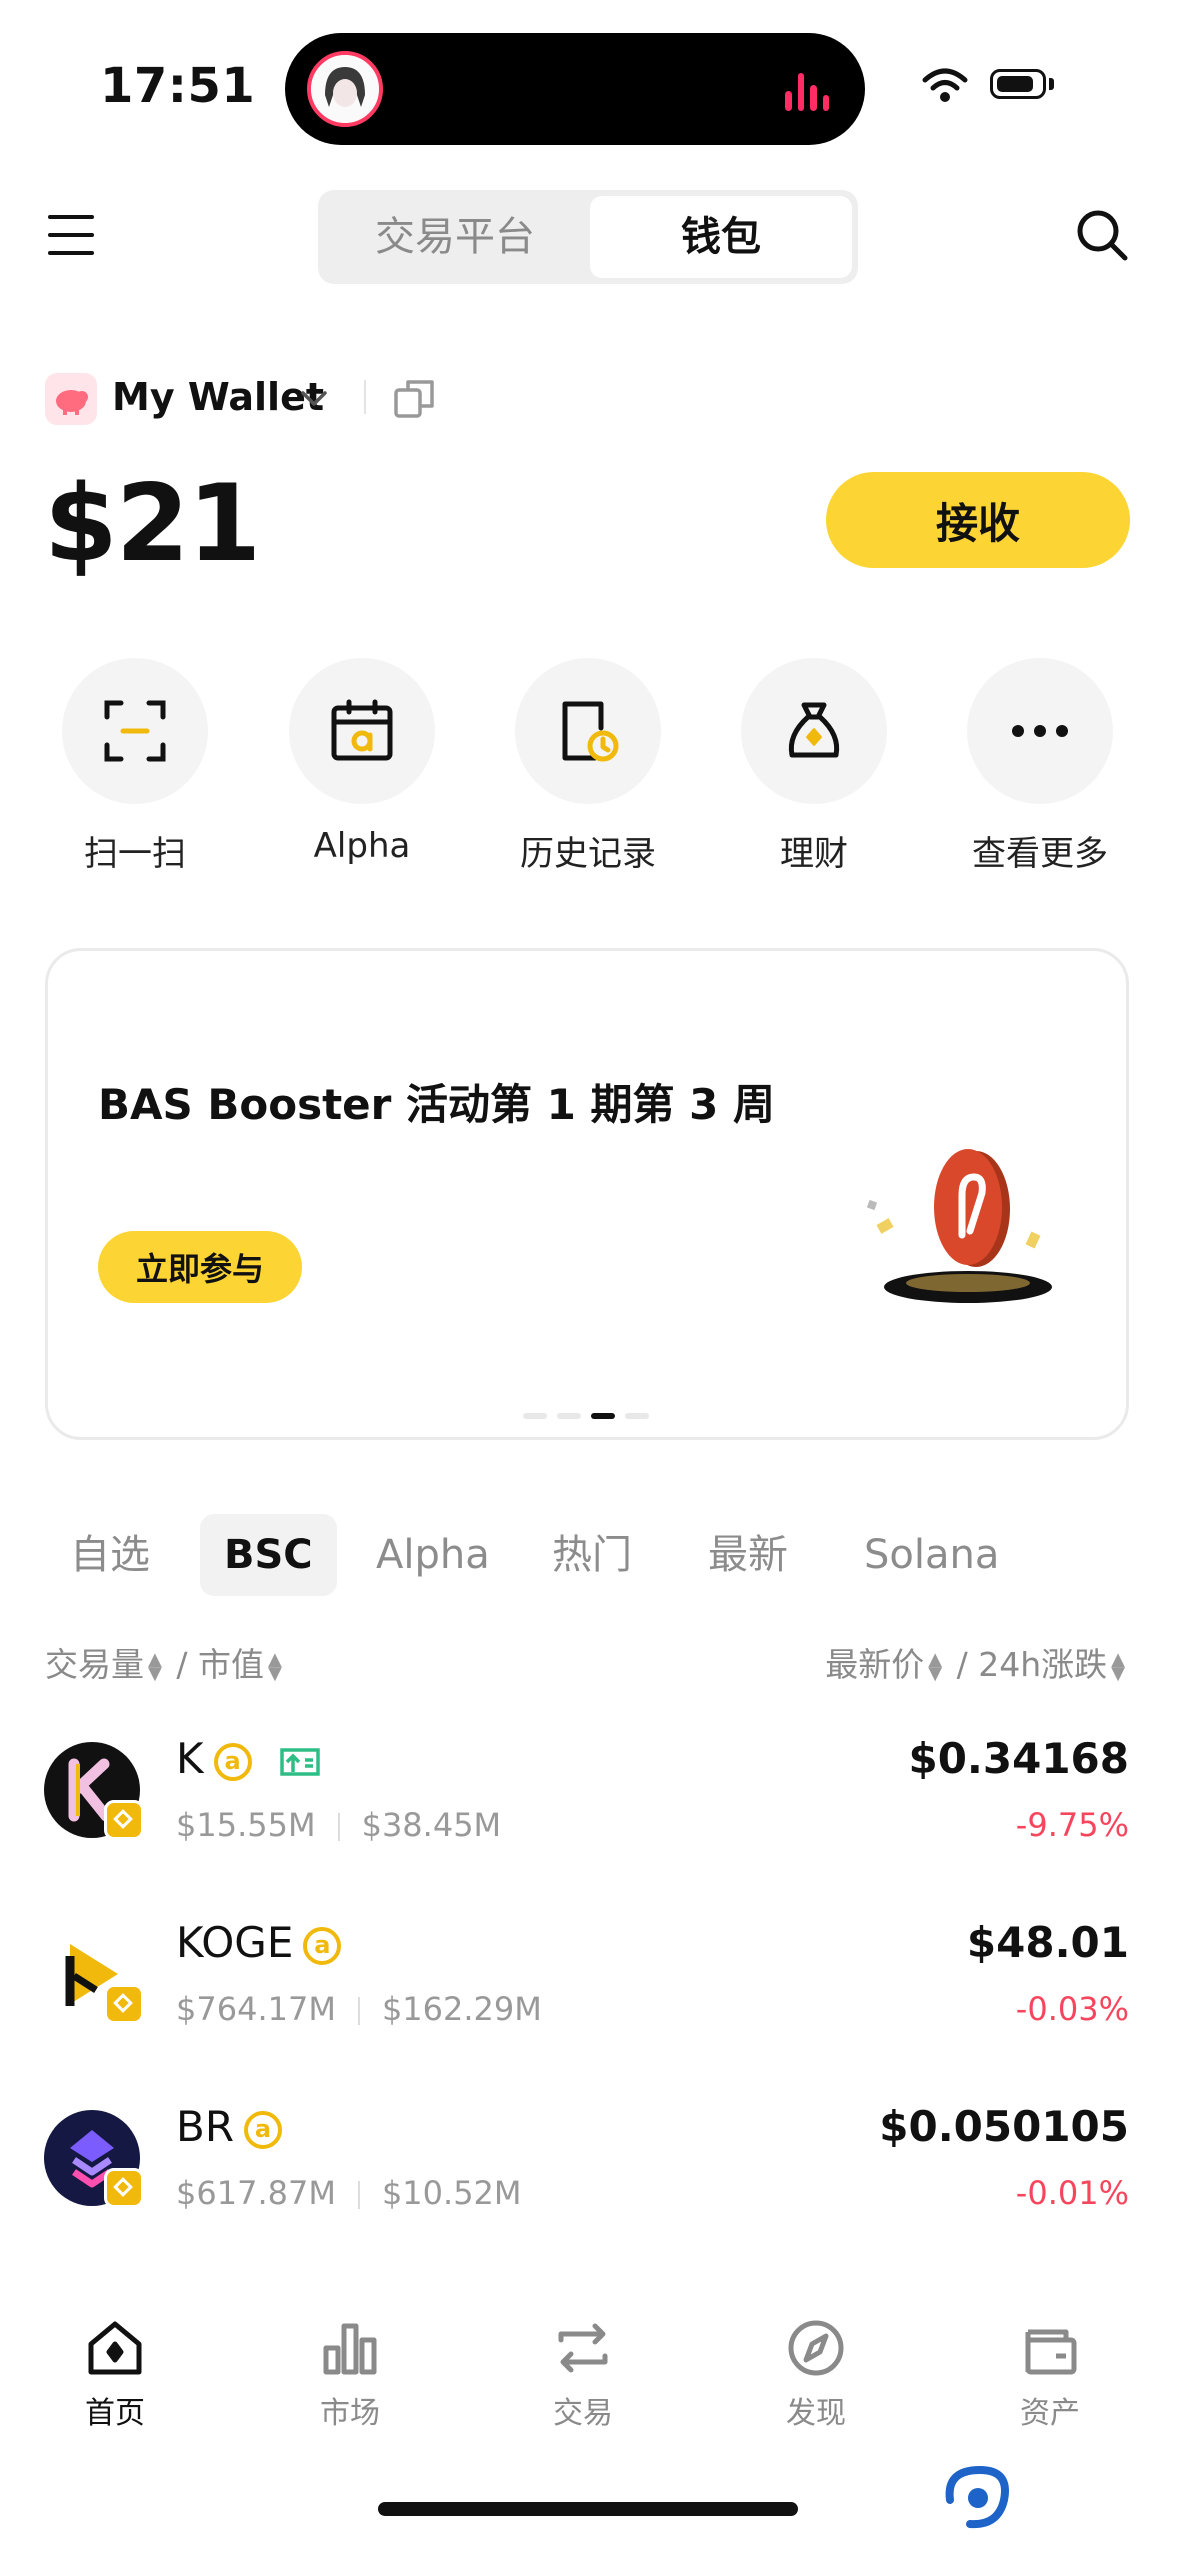 The height and width of the screenshot is (2556, 1179). Describe the element at coordinates (1042, 1664) in the screenshot. I see `sort-change: 24h涨跌` at that location.